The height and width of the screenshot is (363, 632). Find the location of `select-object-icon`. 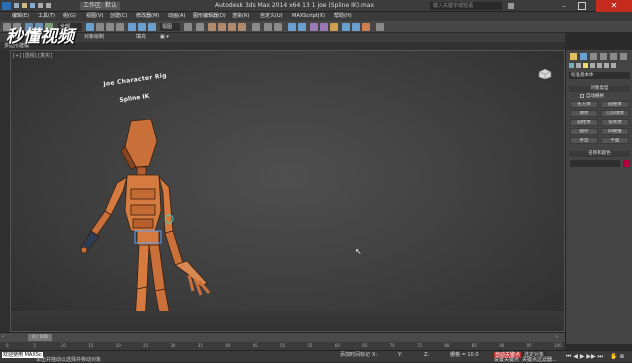

select-object-icon is located at coordinates (90, 27).